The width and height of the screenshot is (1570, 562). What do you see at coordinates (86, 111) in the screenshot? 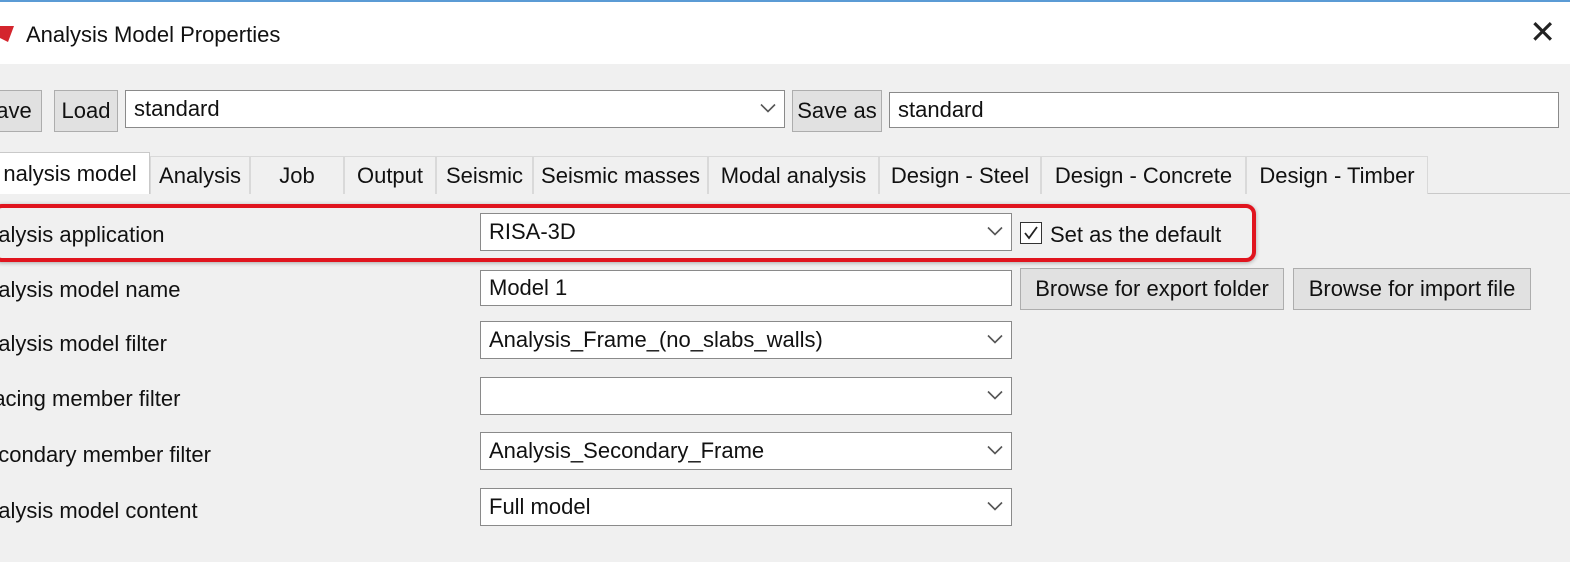
I see `load-button: Load` at bounding box center [86, 111].